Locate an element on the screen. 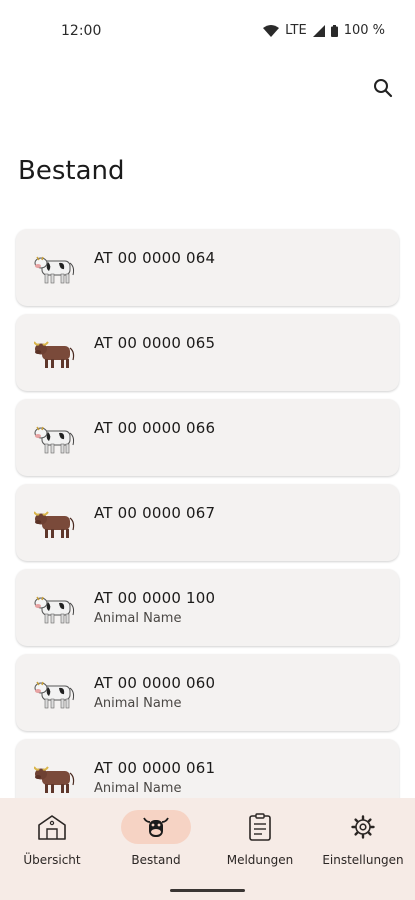  network-type: LTE is located at coordinates (296, 30).